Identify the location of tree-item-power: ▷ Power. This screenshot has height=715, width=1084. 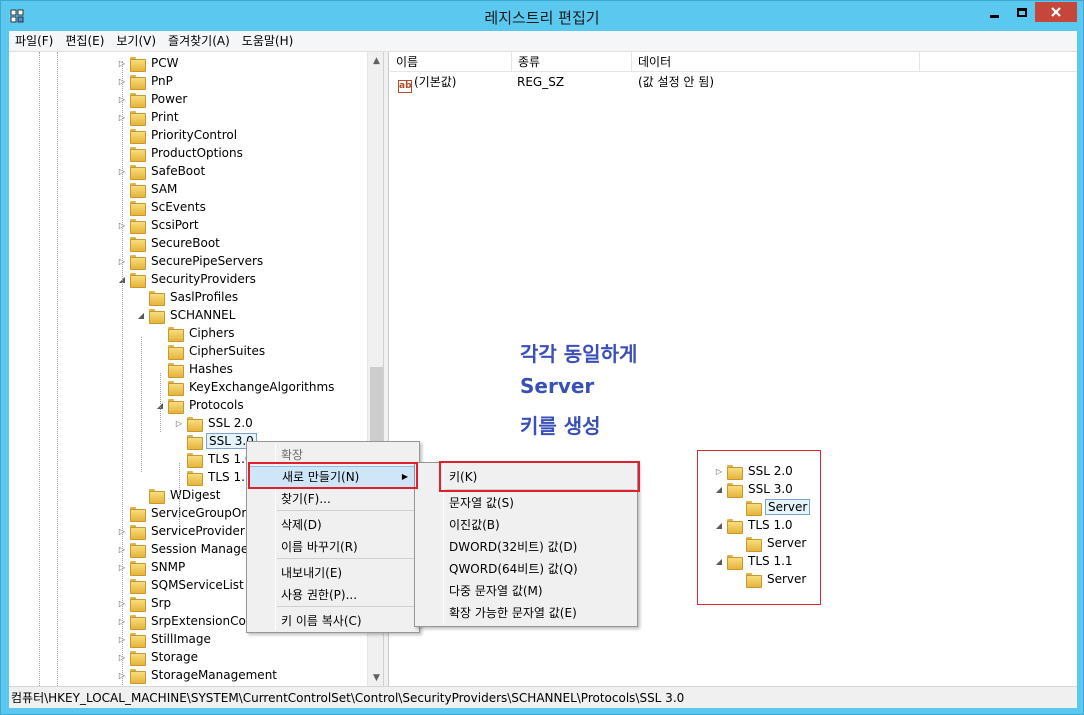
(153, 99).